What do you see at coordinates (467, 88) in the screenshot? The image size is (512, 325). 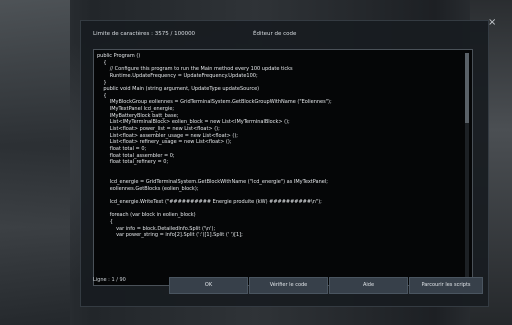 I see `scrollbar-thumb` at bounding box center [467, 88].